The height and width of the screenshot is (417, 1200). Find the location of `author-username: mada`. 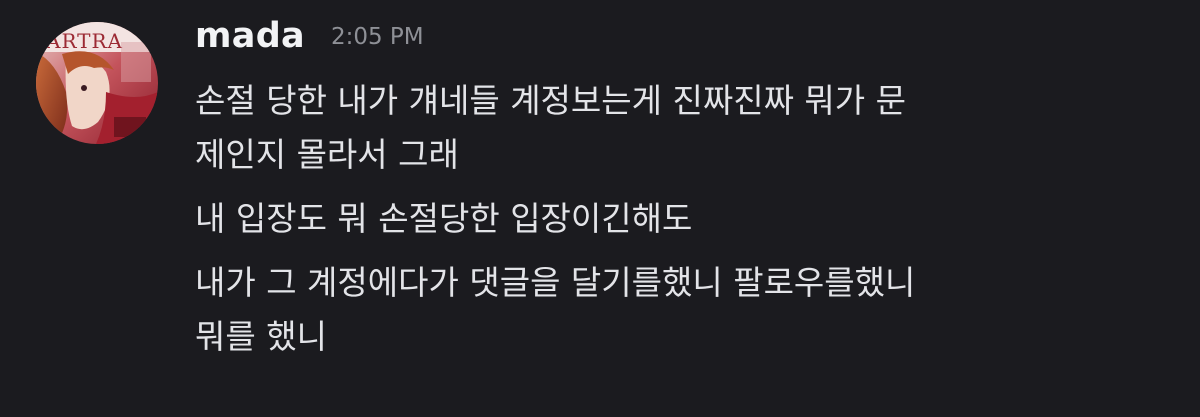

author-username: mada is located at coordinates (250, 36).